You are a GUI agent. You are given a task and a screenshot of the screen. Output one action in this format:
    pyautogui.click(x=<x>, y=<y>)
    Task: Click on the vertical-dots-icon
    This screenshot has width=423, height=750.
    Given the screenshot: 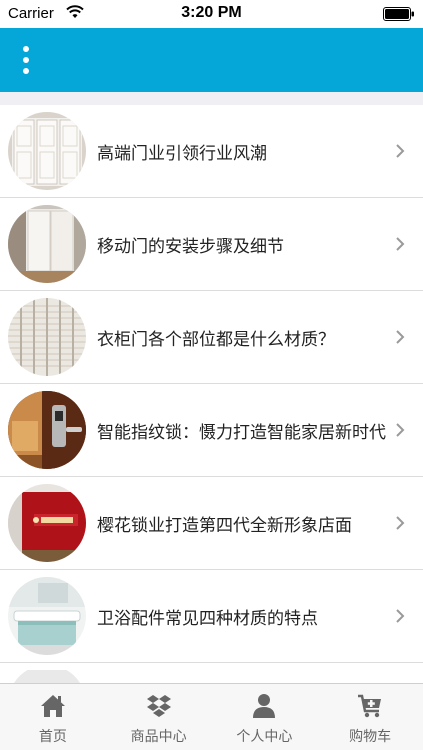 What is the action you would take?
    pyautogui.click(x=26, y=49)
    